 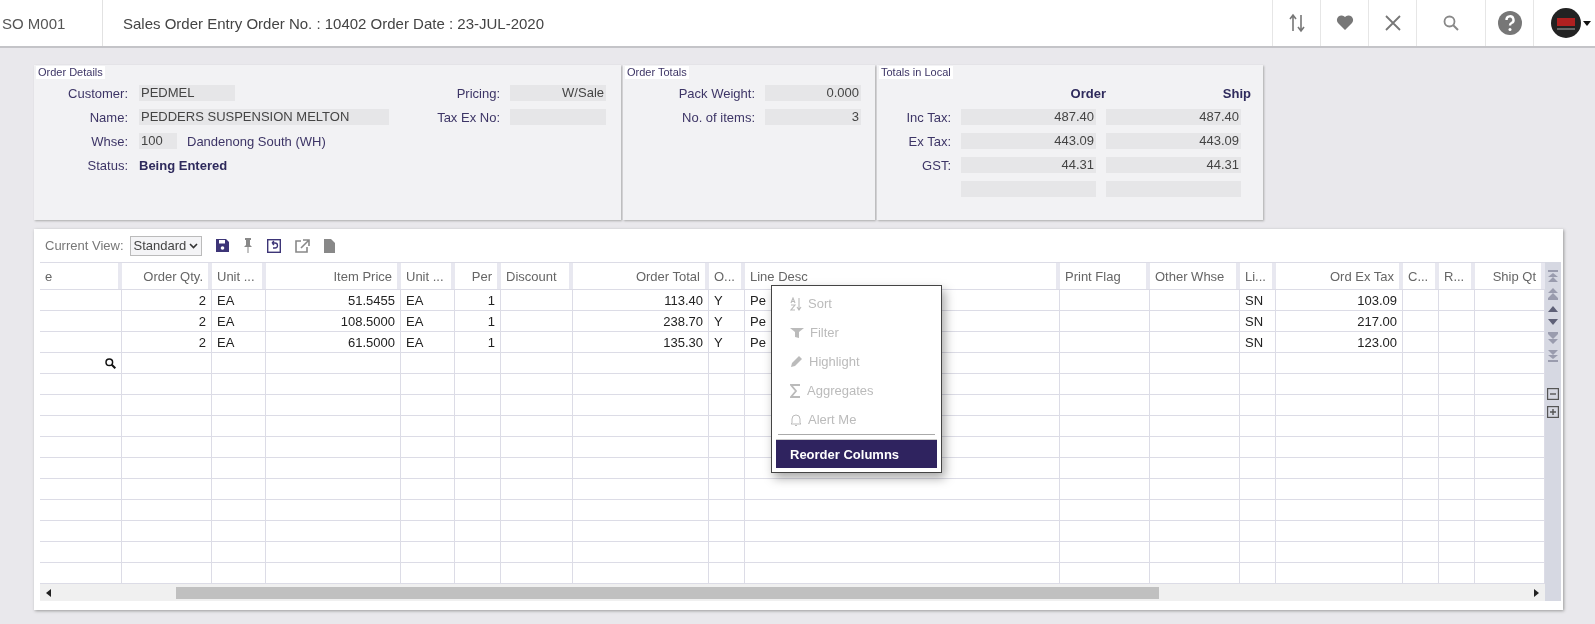 What do you see at coordinates (1339, 321) in the screenshot?
I see `table-cell: 217.00` at bounding box center [1339, 321].